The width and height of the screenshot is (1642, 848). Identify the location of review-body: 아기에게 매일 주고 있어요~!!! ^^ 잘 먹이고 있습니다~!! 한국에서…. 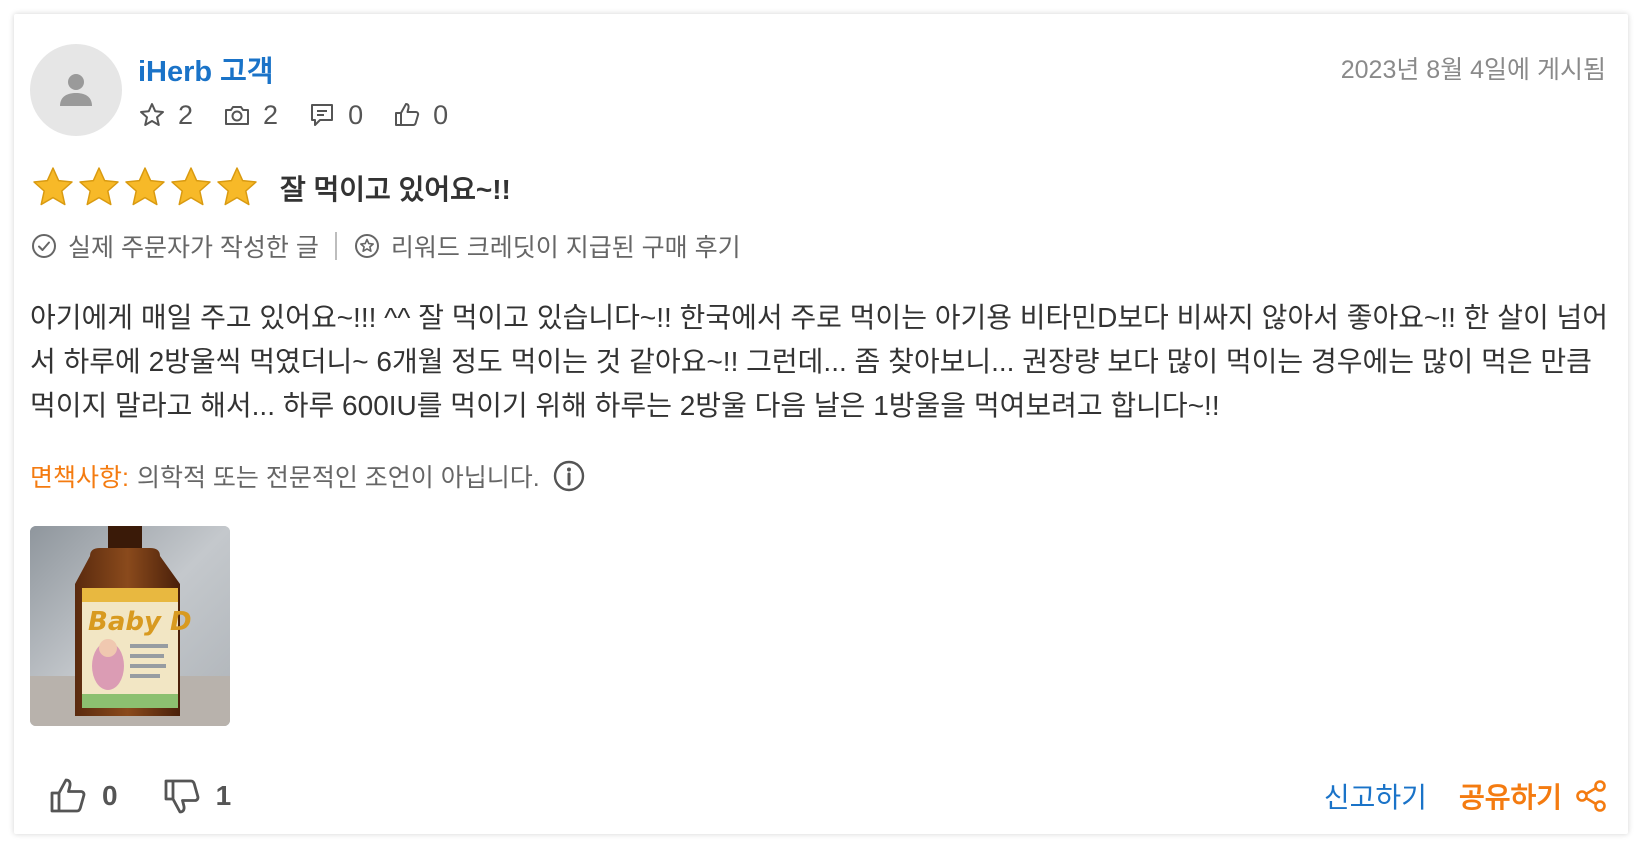
(819, 361).